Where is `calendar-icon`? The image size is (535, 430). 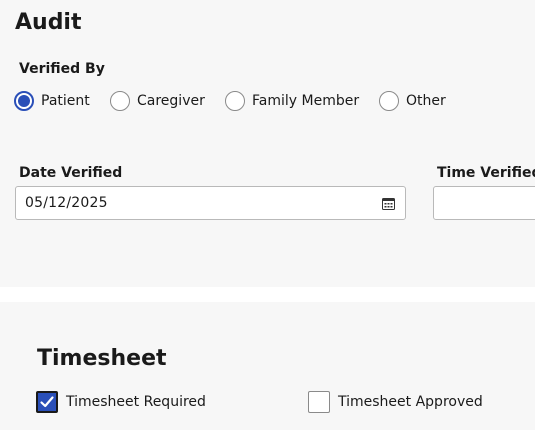
calendar-icon is located at coordinates (388, 203).